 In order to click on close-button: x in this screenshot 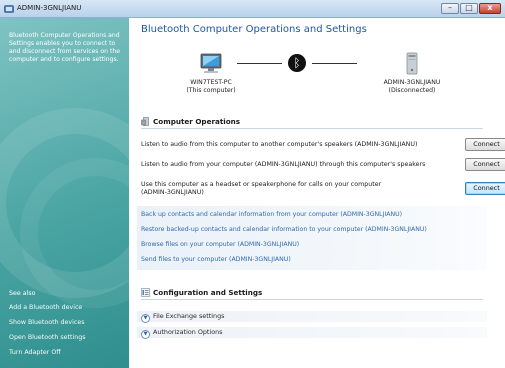, I will do `click(490, 8)`.